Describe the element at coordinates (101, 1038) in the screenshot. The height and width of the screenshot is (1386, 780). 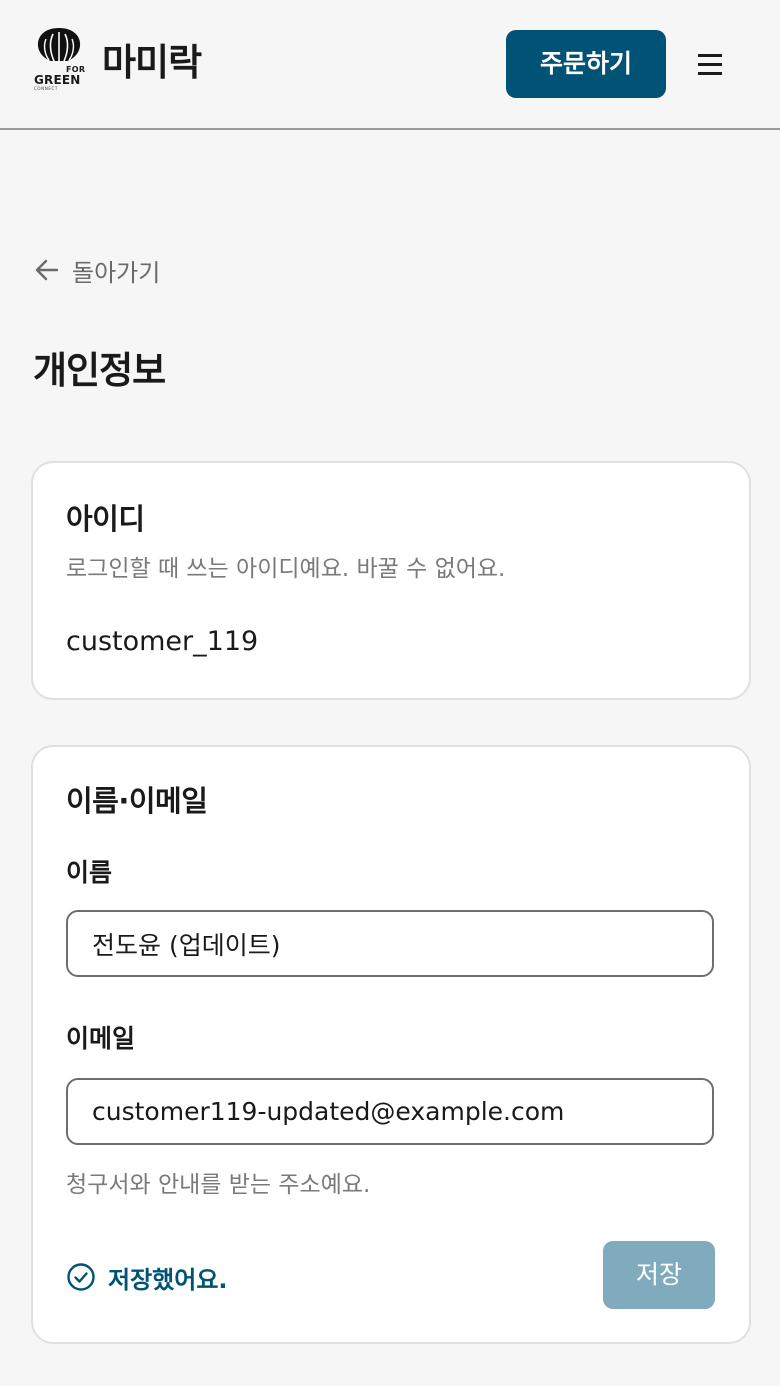
I see `email-label: 이메일` at that location.